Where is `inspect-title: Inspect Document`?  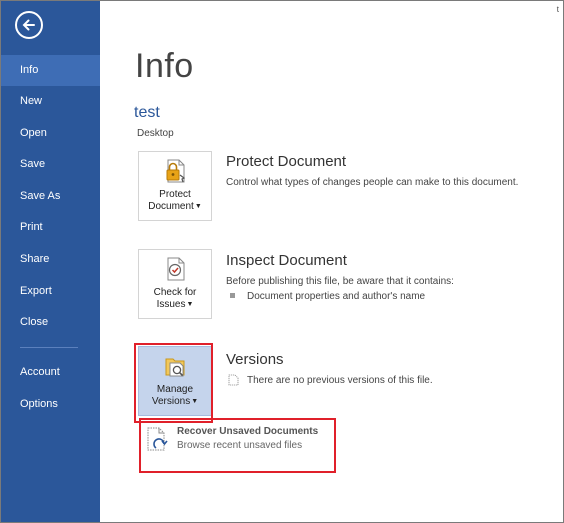 inspect-title: Inspect Document is located at coordinates (286, 260).